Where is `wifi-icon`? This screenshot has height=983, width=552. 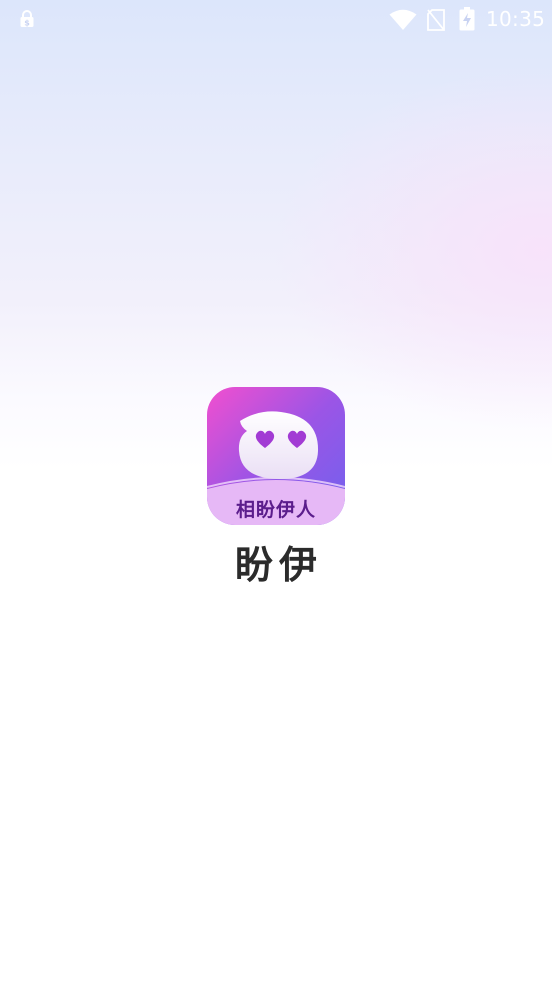
wifi-icon is located at coordinates (403, 19).